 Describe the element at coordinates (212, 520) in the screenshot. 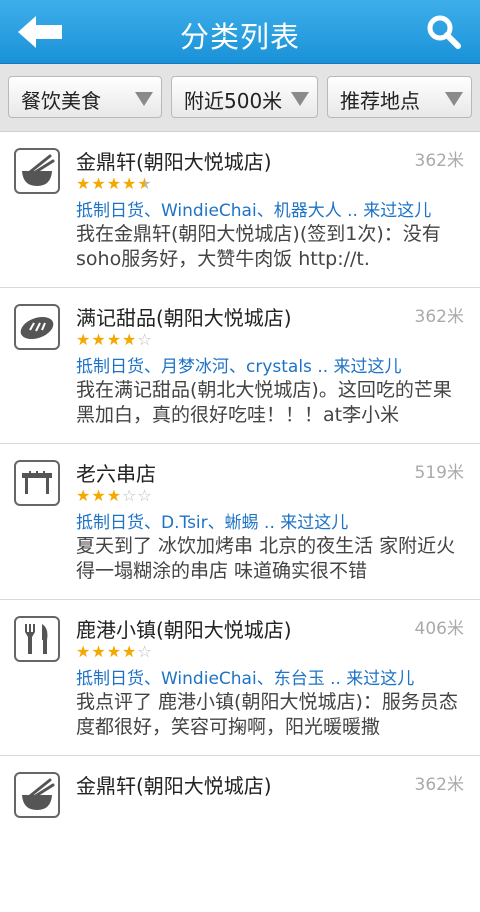

I see `visitors-link: 抵制日货、D.Tsir、蜥蜴 .. 来过这儿` at that location.